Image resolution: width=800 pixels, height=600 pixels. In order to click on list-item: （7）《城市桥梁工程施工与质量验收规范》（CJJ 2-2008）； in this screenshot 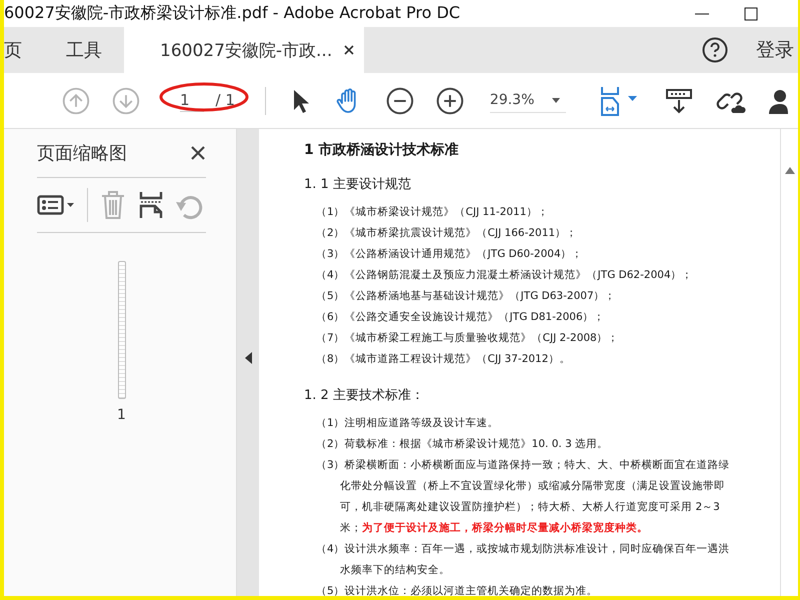, I will do `click(468, 338)`.